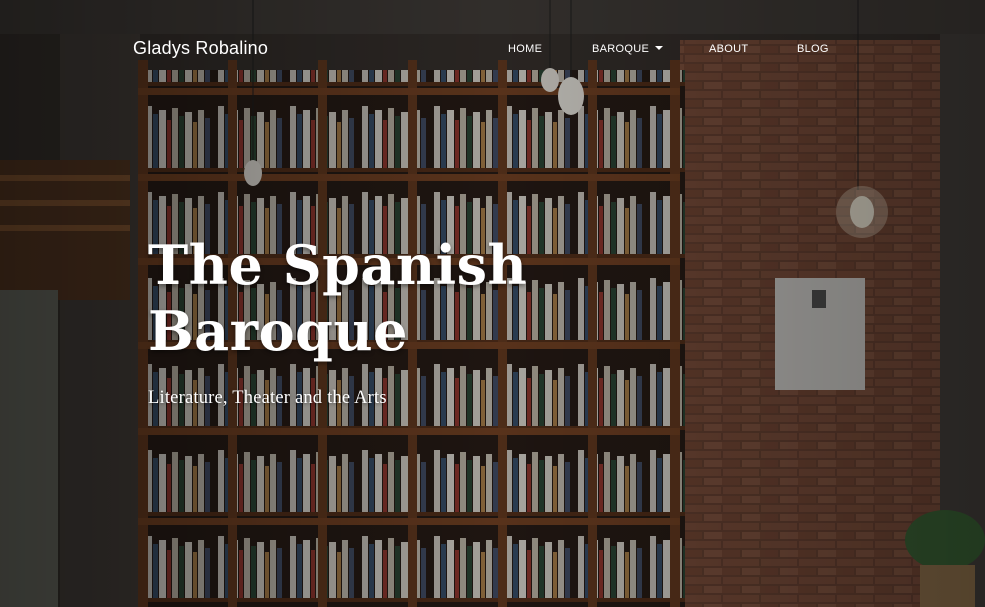  Describe the element at coordinates (338, 298) in the screenshot. I see `page-title: The Spanish Baroque` at that location.